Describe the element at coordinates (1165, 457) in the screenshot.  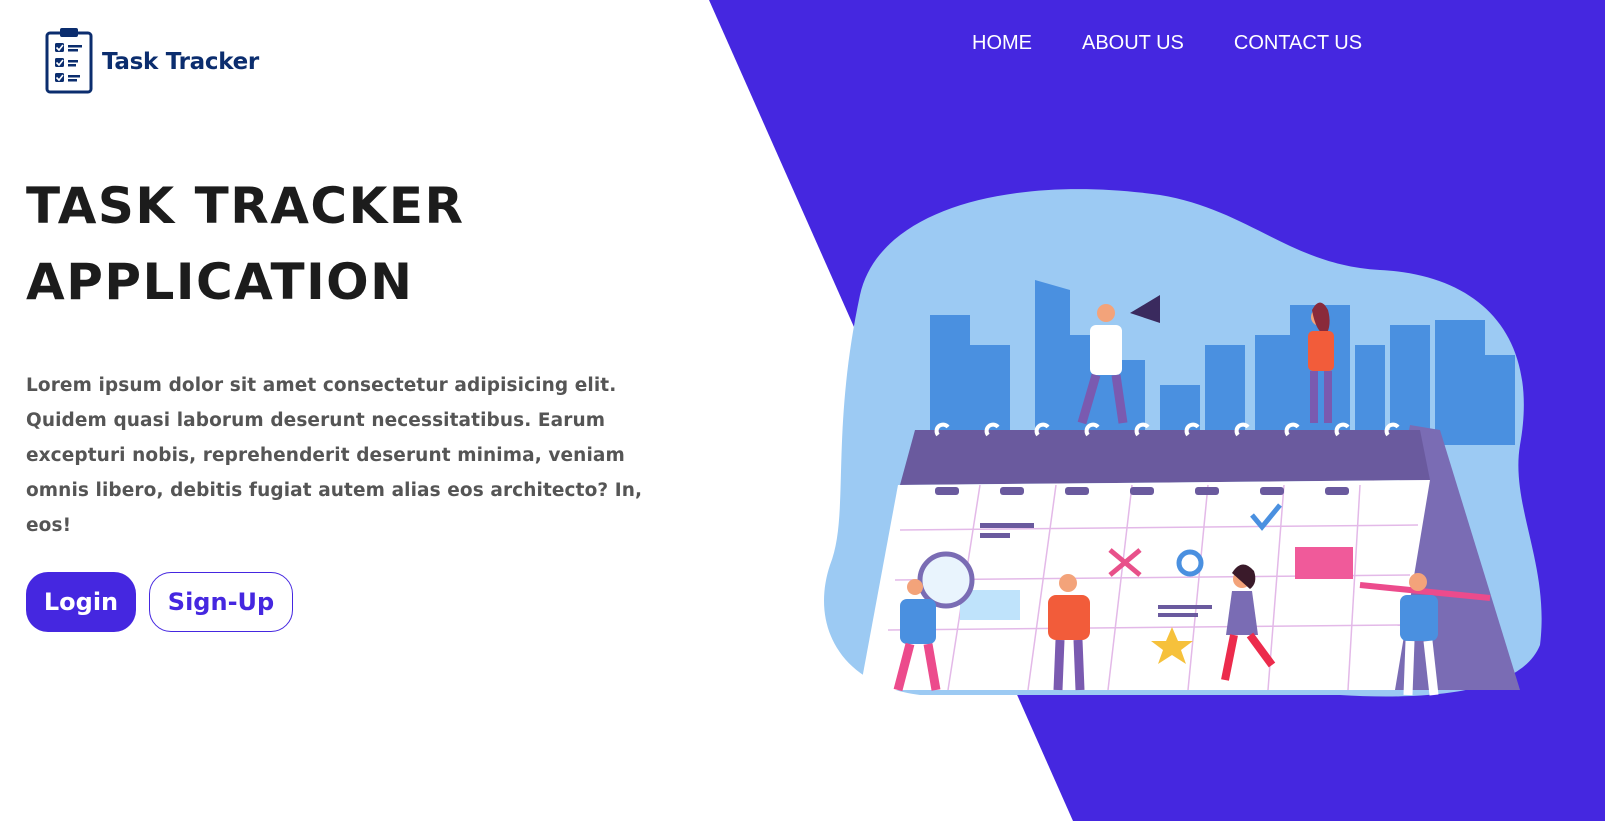
I see `calendar-top-bar` at that location.